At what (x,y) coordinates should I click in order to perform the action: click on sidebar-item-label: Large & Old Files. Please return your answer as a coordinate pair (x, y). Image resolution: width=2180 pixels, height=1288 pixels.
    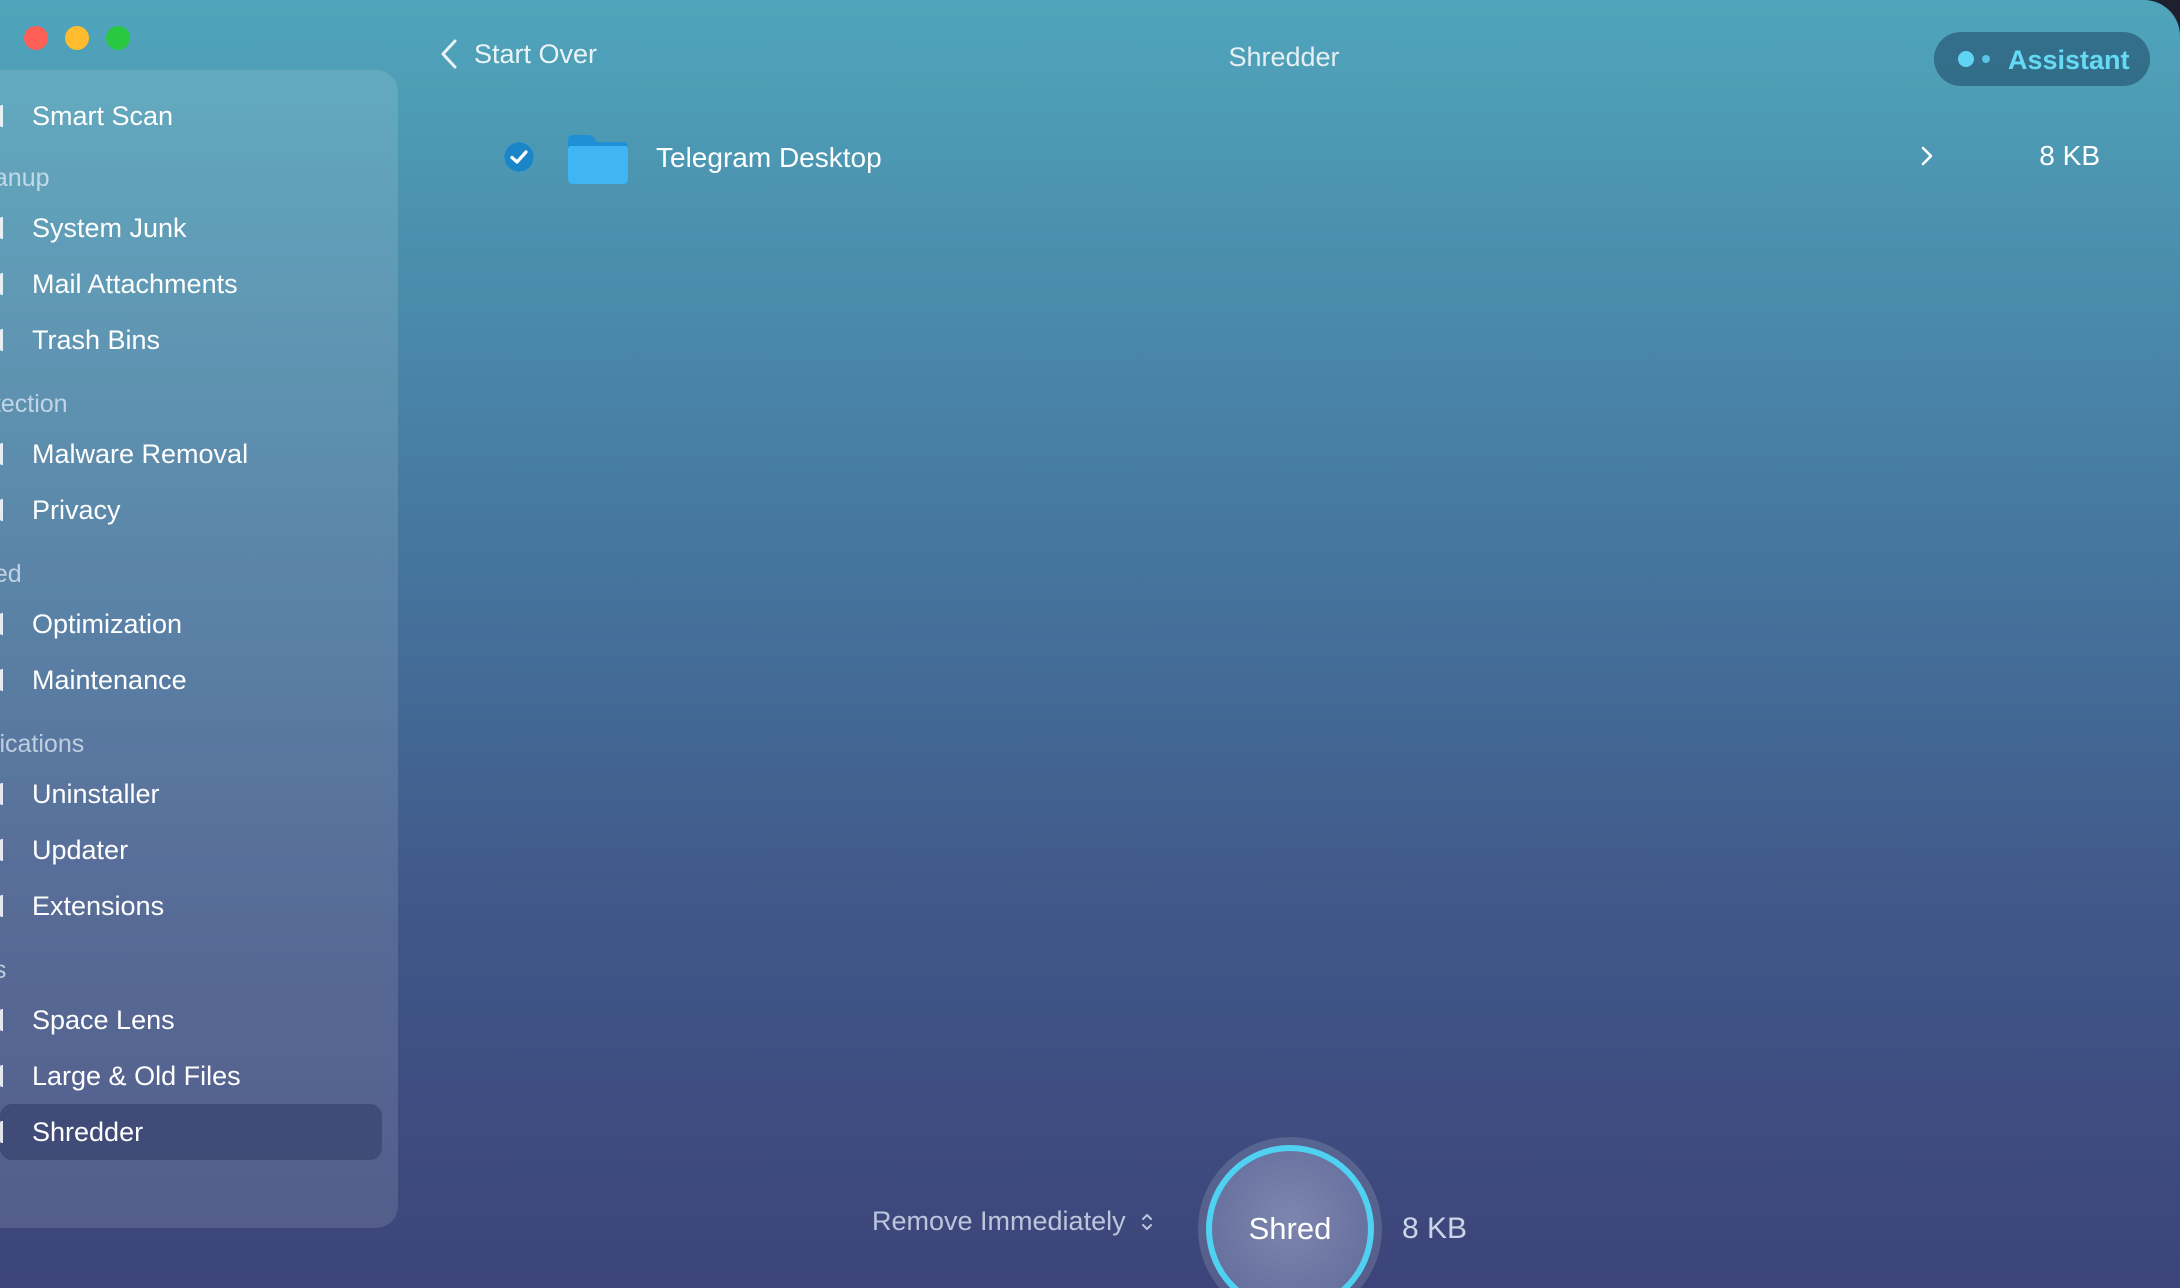
    Looking at the image, I should click on (136, 1075).